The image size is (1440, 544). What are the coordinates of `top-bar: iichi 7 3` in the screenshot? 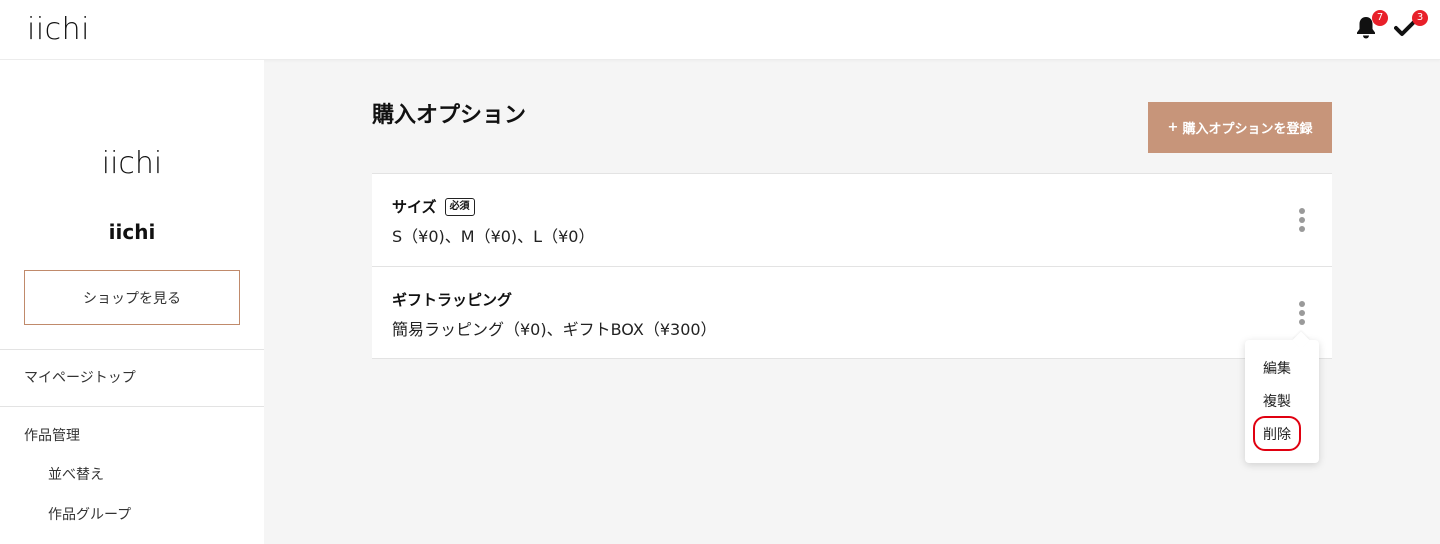 It's located at (720, 30).